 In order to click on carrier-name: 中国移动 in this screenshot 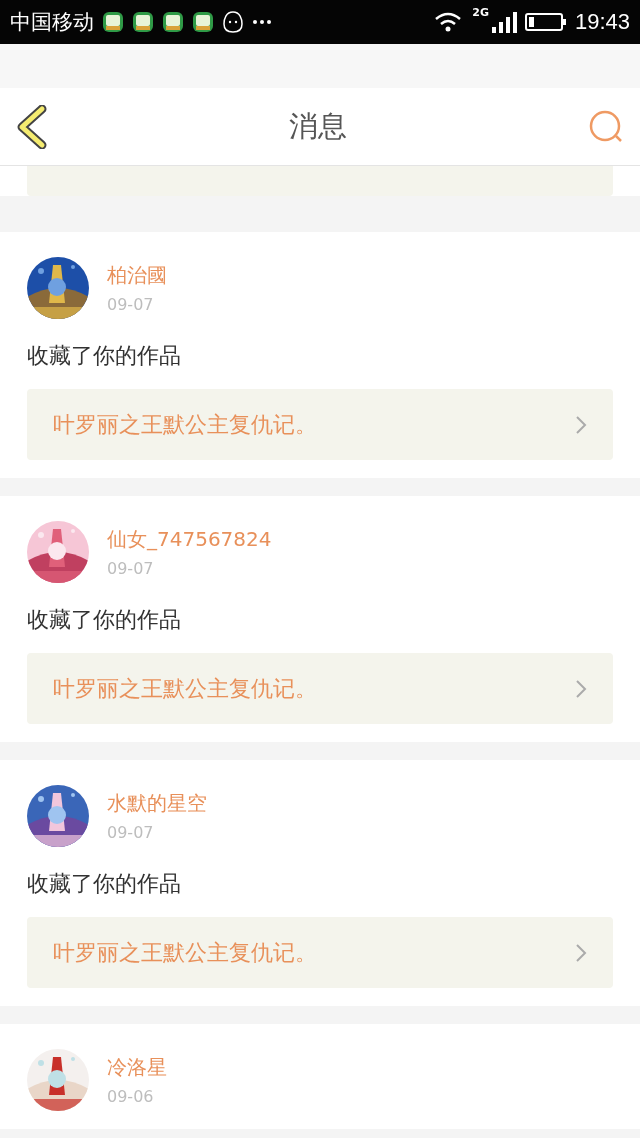, I will do `click(52, 22)`.